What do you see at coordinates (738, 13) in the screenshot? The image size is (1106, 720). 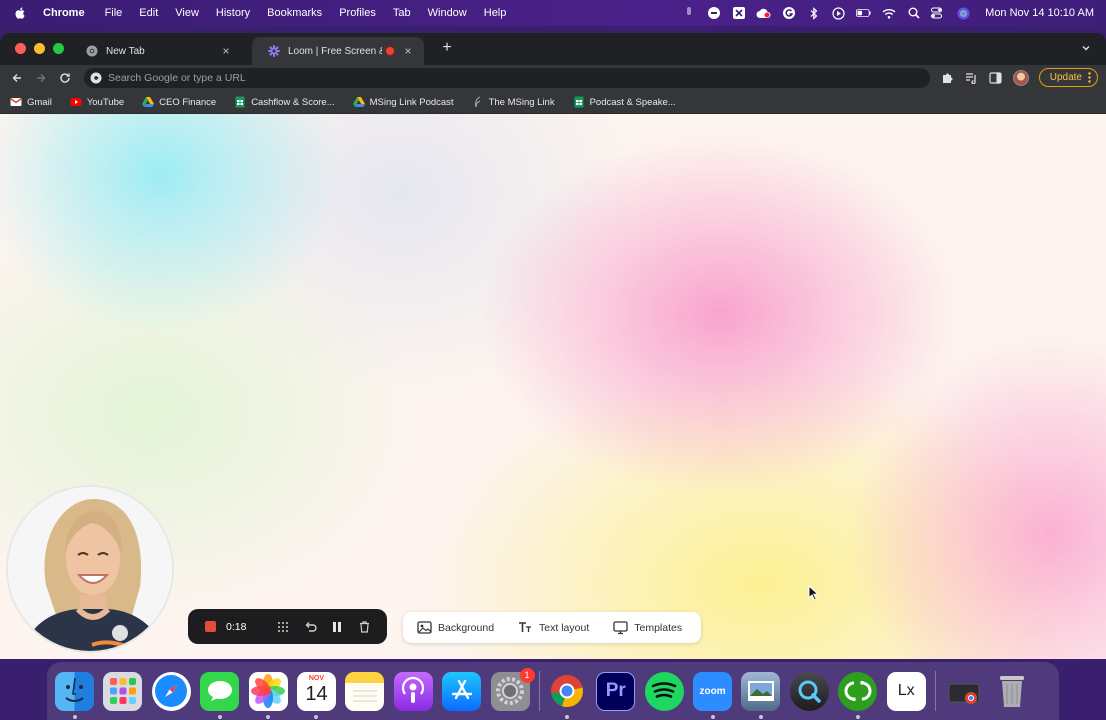 I see `lx-menu-icon` at bounding box center [738, 13].